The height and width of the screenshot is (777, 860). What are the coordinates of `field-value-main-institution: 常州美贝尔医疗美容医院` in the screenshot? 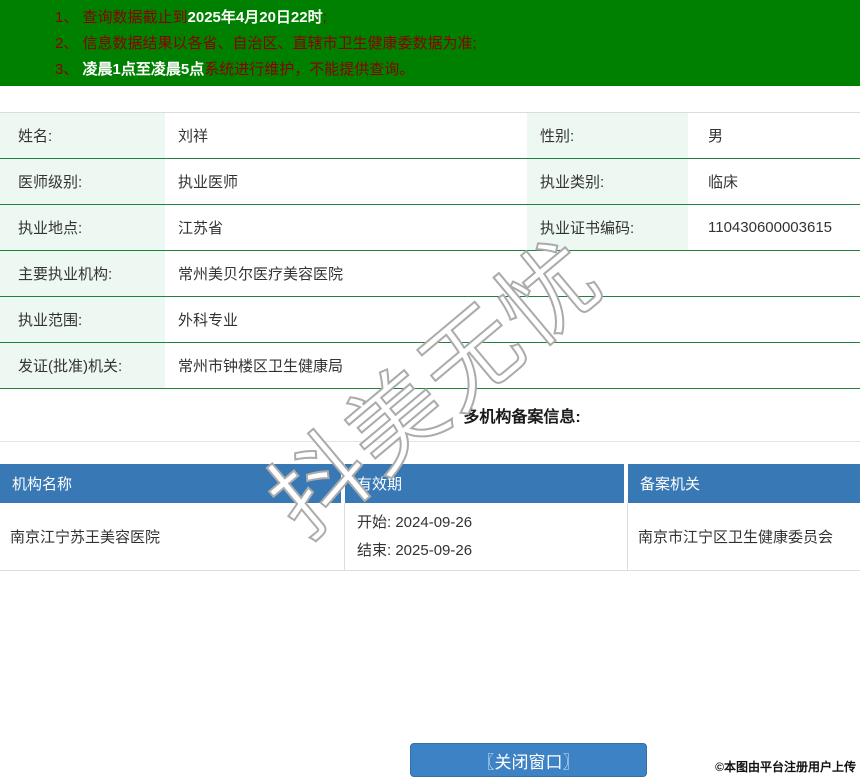 It's located at (261, 274).